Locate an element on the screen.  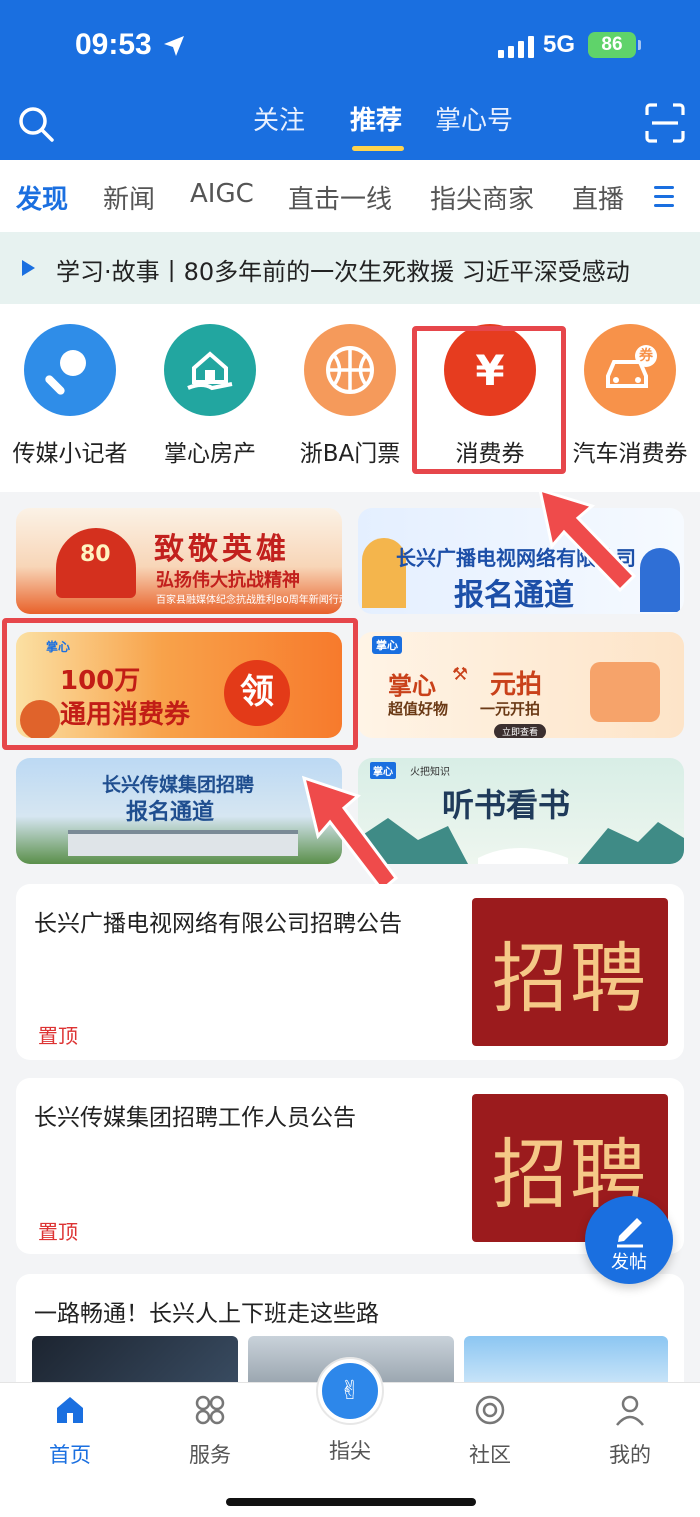
banner-title-b: 元拍 is located at coordinates (516, 685).